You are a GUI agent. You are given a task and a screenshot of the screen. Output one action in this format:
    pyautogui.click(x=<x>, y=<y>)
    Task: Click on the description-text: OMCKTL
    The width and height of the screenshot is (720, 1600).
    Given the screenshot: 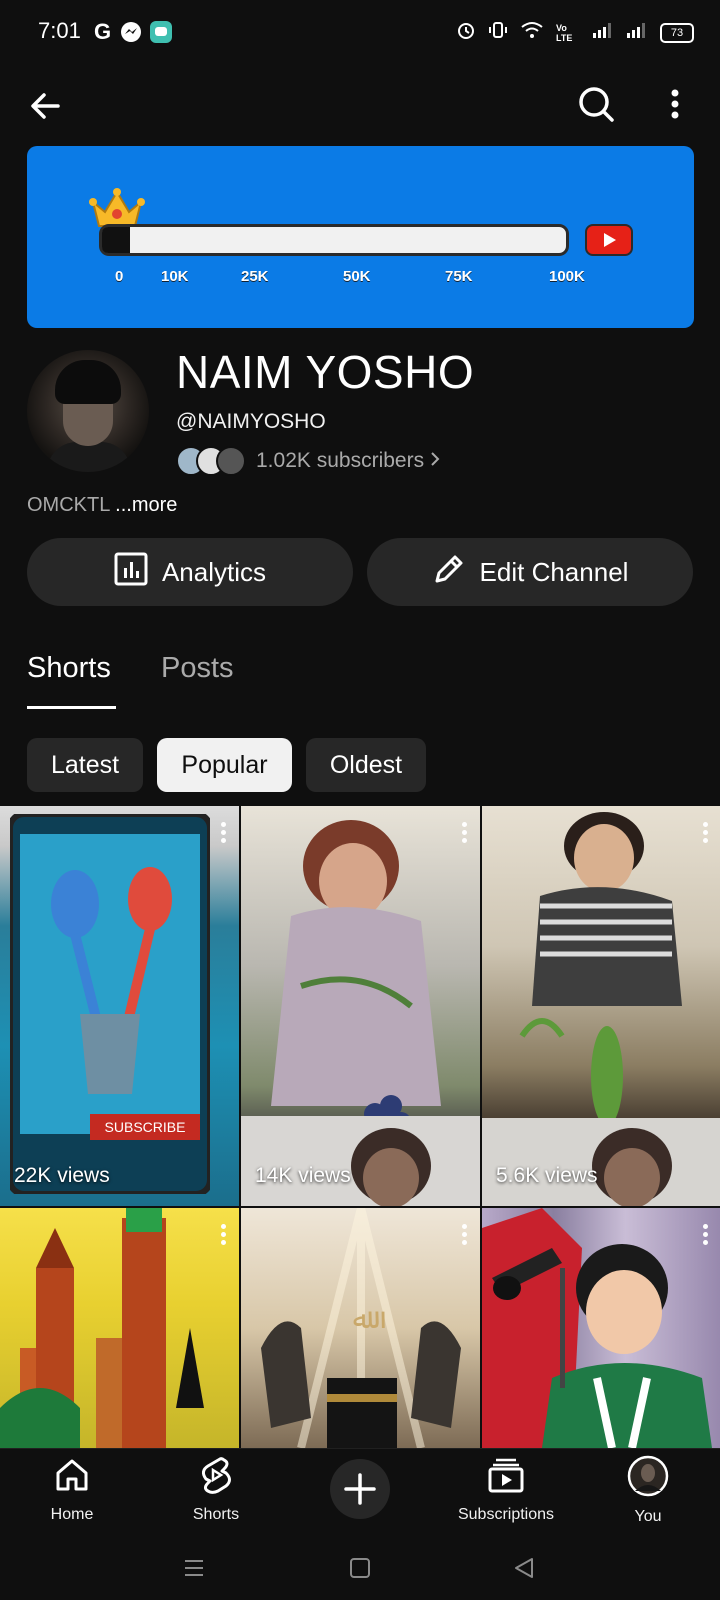 What is the action you would take?
    pyautogui.click(x=68, y=505)
    